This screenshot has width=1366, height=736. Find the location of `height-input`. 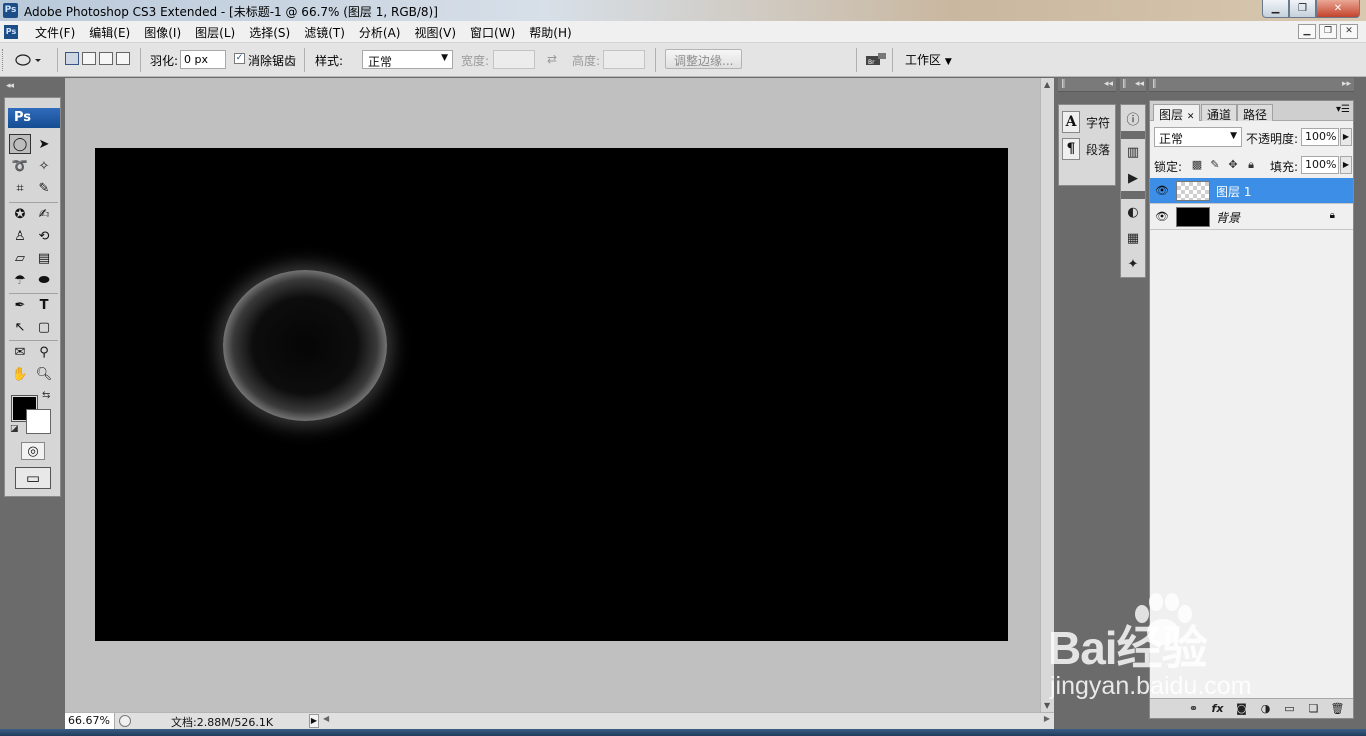

height-input is located at coordinates (624, 59).